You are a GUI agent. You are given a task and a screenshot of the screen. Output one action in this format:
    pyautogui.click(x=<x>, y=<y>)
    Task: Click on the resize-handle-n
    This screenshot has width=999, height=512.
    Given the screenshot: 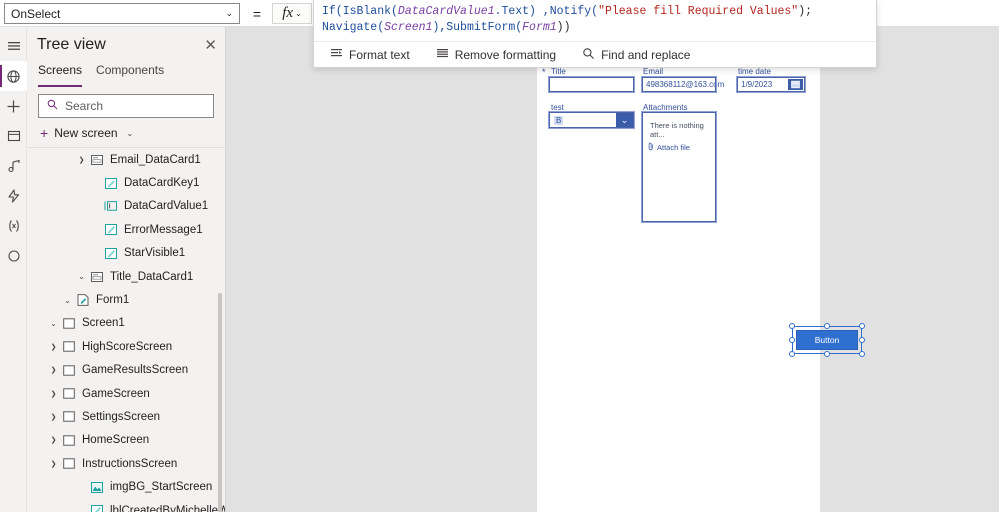 What is the action you would take?
    pyautogui.click(x=827, y=326)
    